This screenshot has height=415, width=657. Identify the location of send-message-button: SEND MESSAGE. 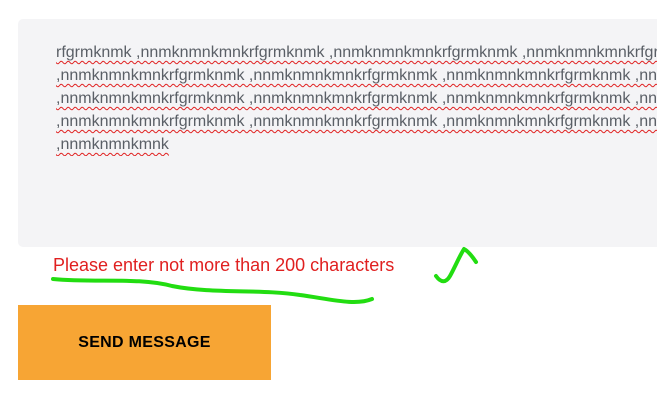
(144, 342).